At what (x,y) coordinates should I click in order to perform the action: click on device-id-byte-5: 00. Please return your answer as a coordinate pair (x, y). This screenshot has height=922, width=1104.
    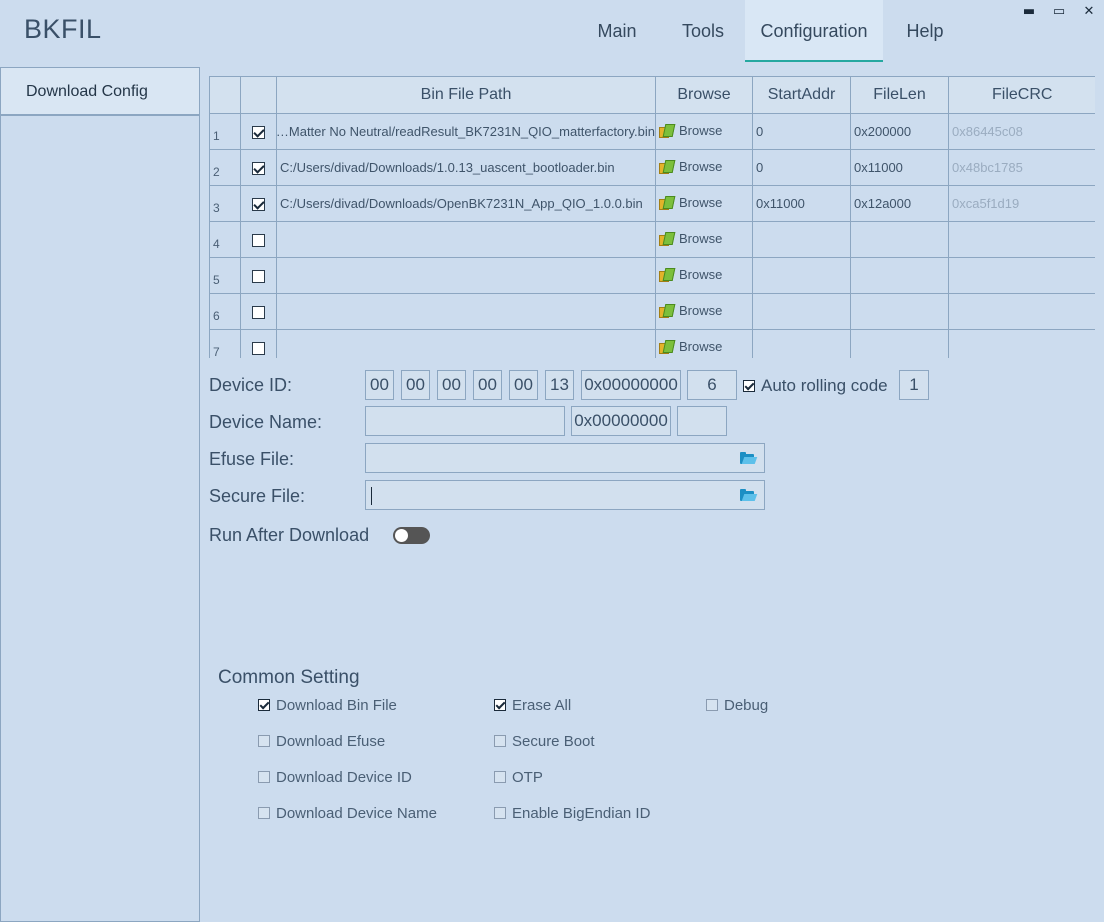
    Looking at the image, I should click on (523, 385).